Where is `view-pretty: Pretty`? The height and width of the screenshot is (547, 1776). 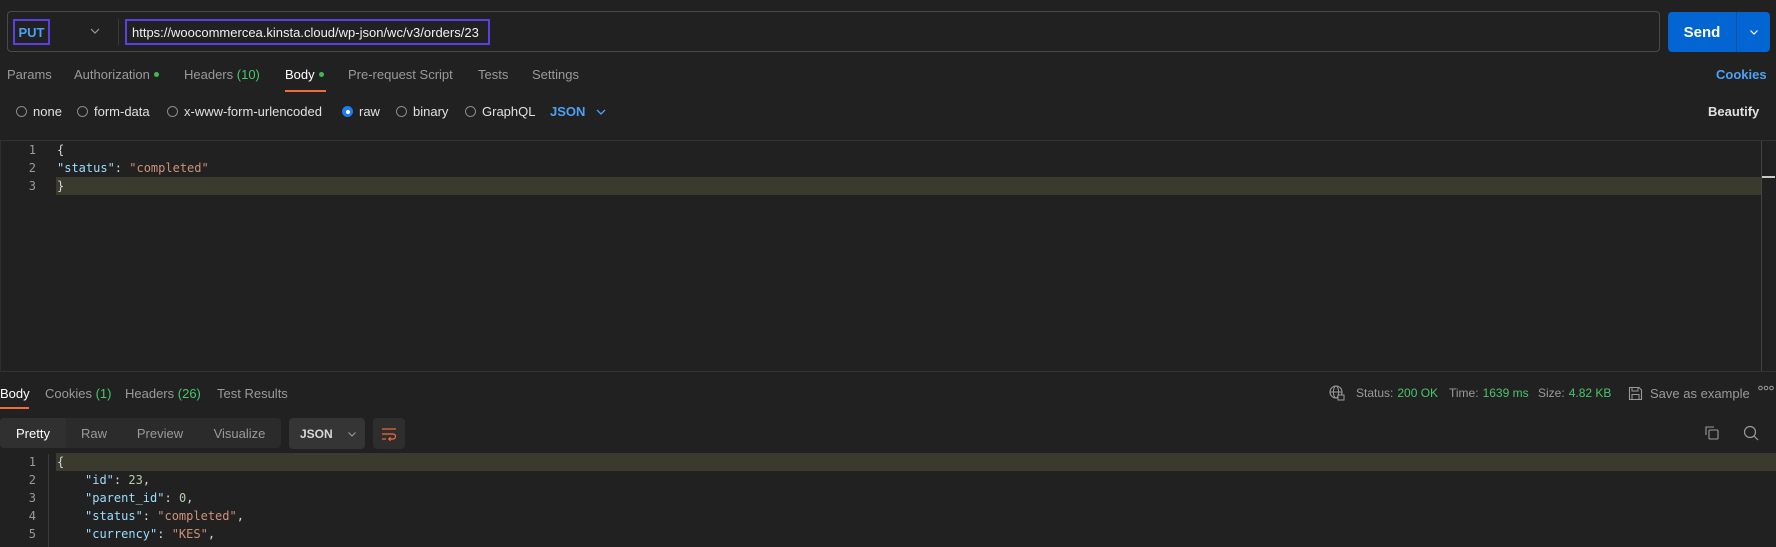
view-pretty: Pretty is located at coordinates (33, 433).